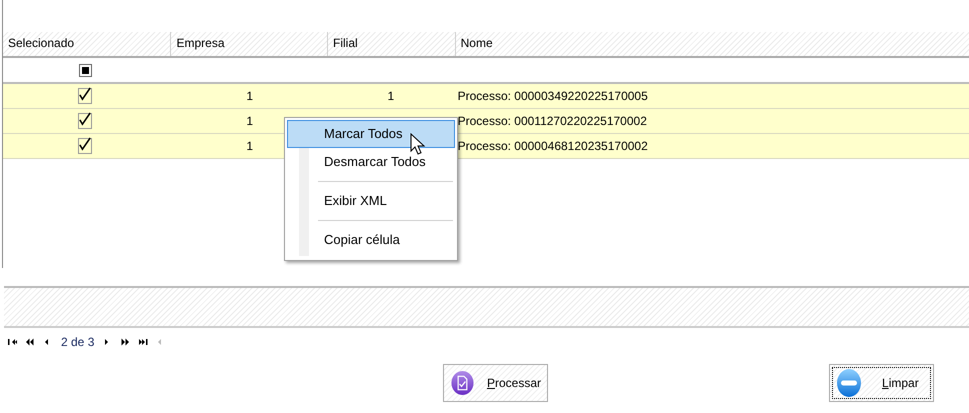  What do you see at coordinates (462, 383) in the screenshot?
I see `document-check-icon` at bounding box center [462, 383].